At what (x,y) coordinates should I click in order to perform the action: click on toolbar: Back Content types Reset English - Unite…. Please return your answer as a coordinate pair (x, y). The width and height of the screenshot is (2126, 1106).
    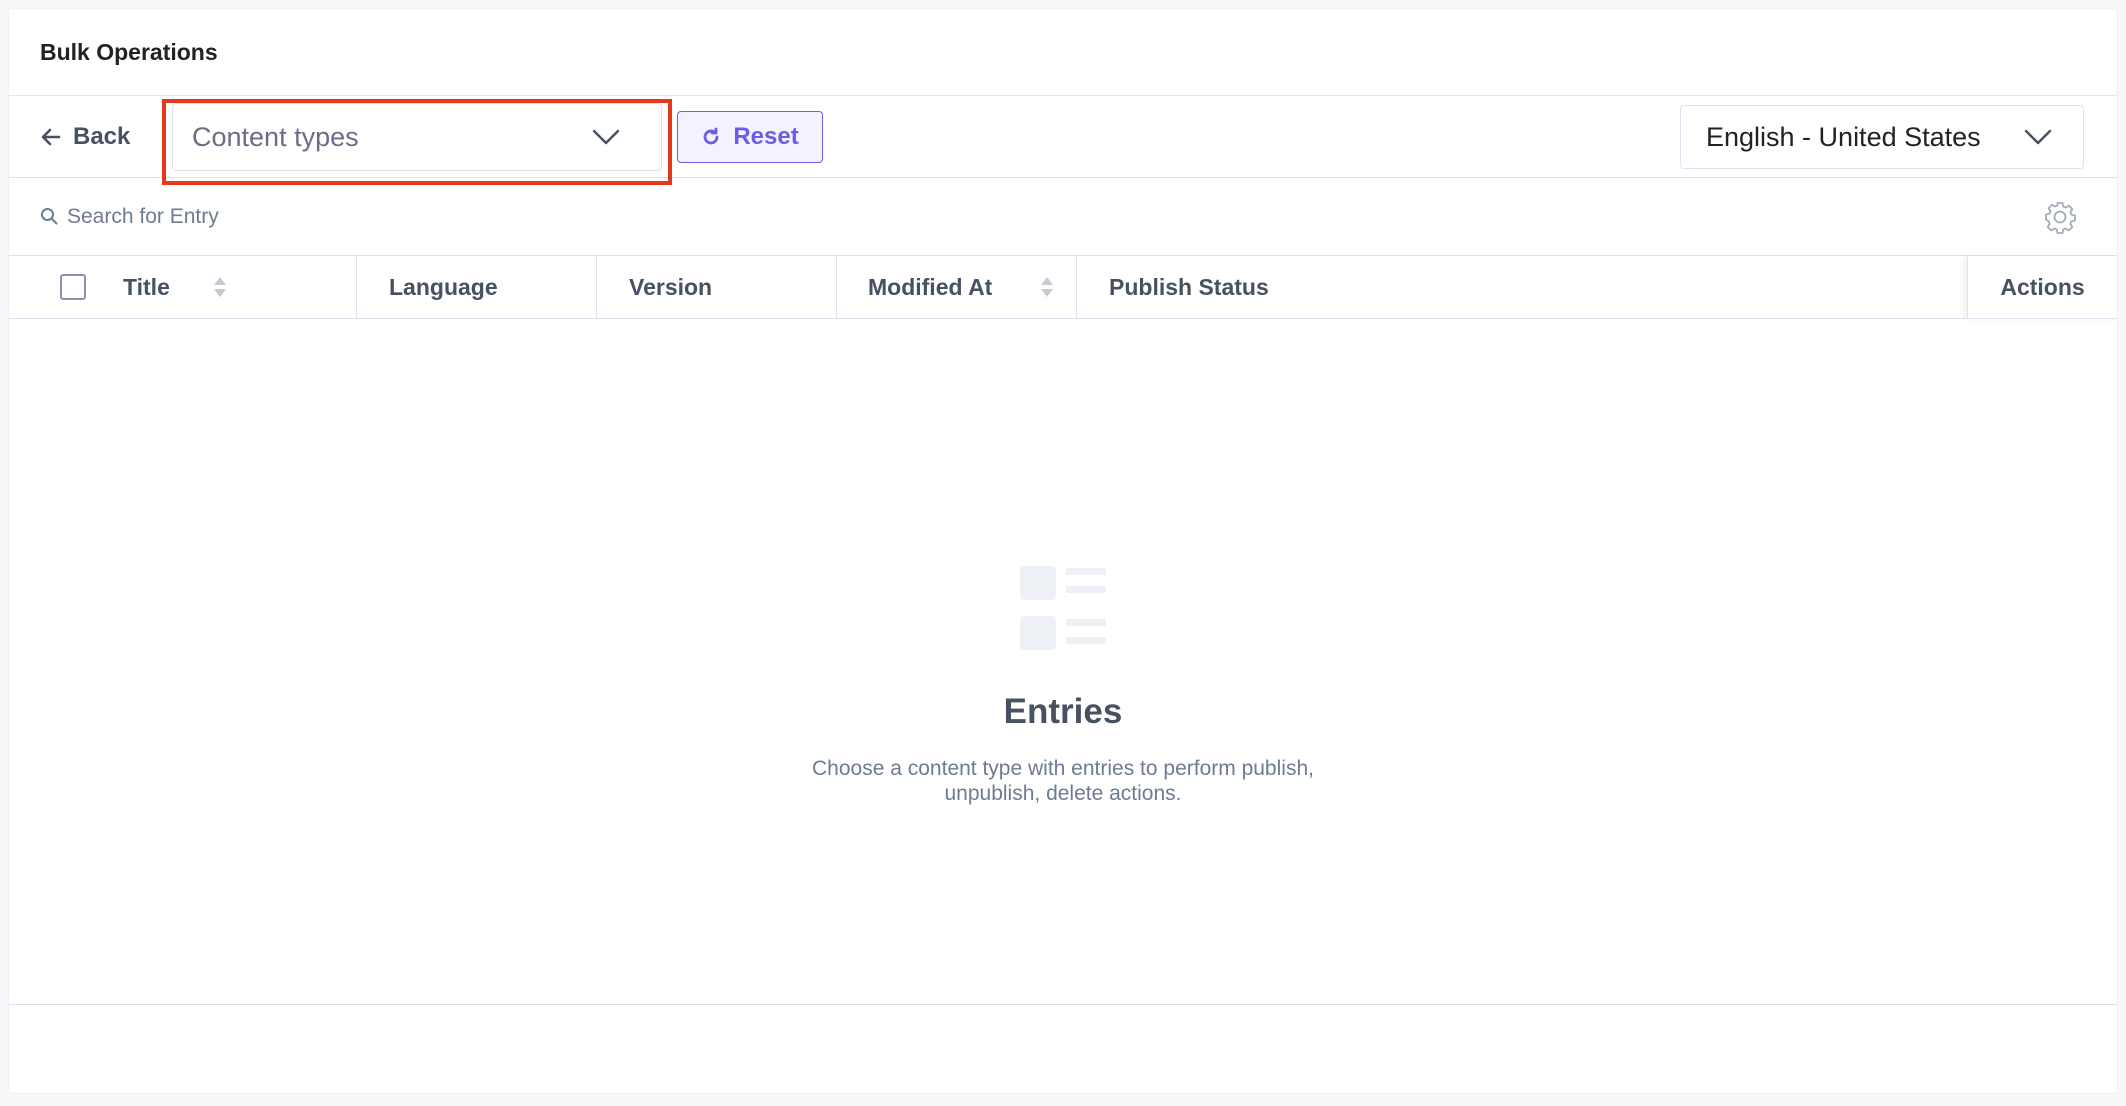
    Looking at the image, I should click on (1063, 140).